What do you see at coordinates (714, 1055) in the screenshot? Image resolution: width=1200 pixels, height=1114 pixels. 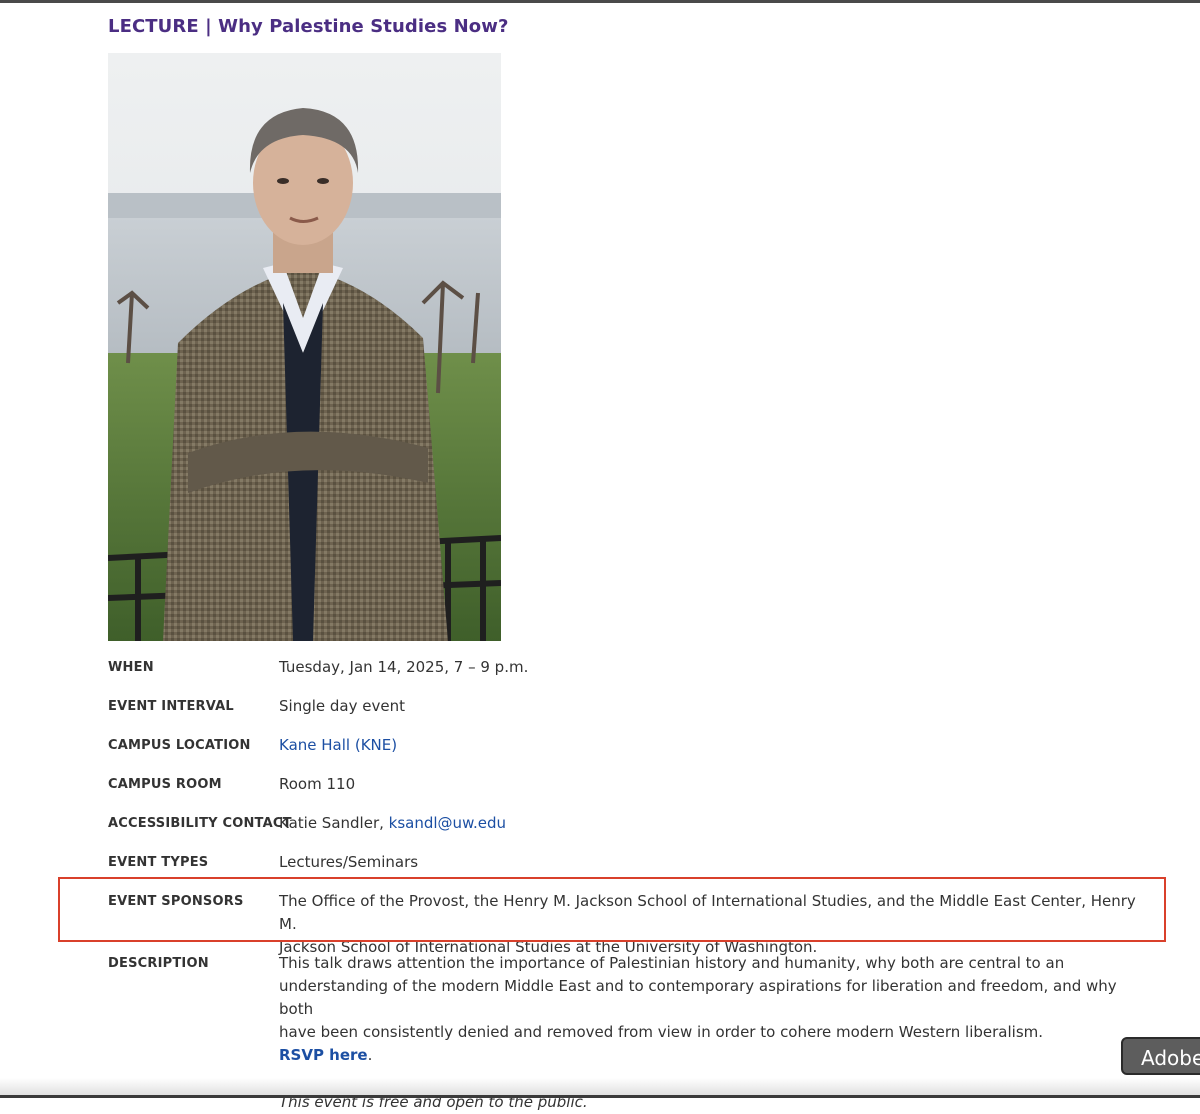 I see `rsvp-line: RSVP here.` at bounding box center [714, 1055].